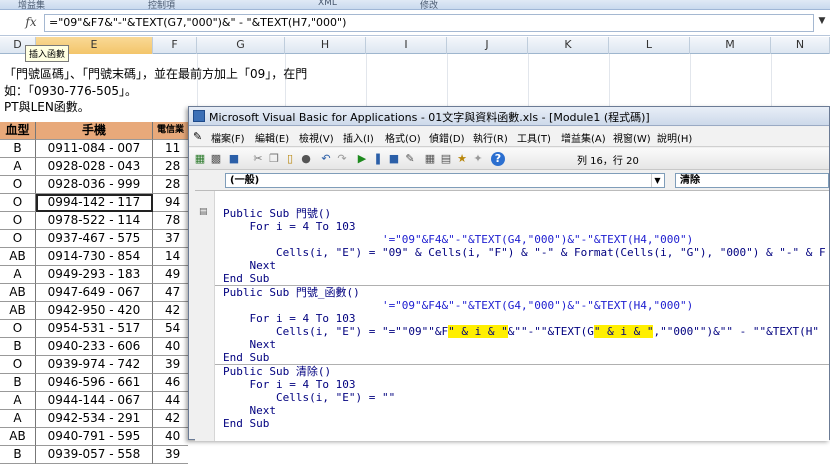 This screenshot has height=464, width=830. What do you see at coordinates (403, 137) in the screenshot?
I see `menu-format: 格式(O)` at bounding box center [403, 137].